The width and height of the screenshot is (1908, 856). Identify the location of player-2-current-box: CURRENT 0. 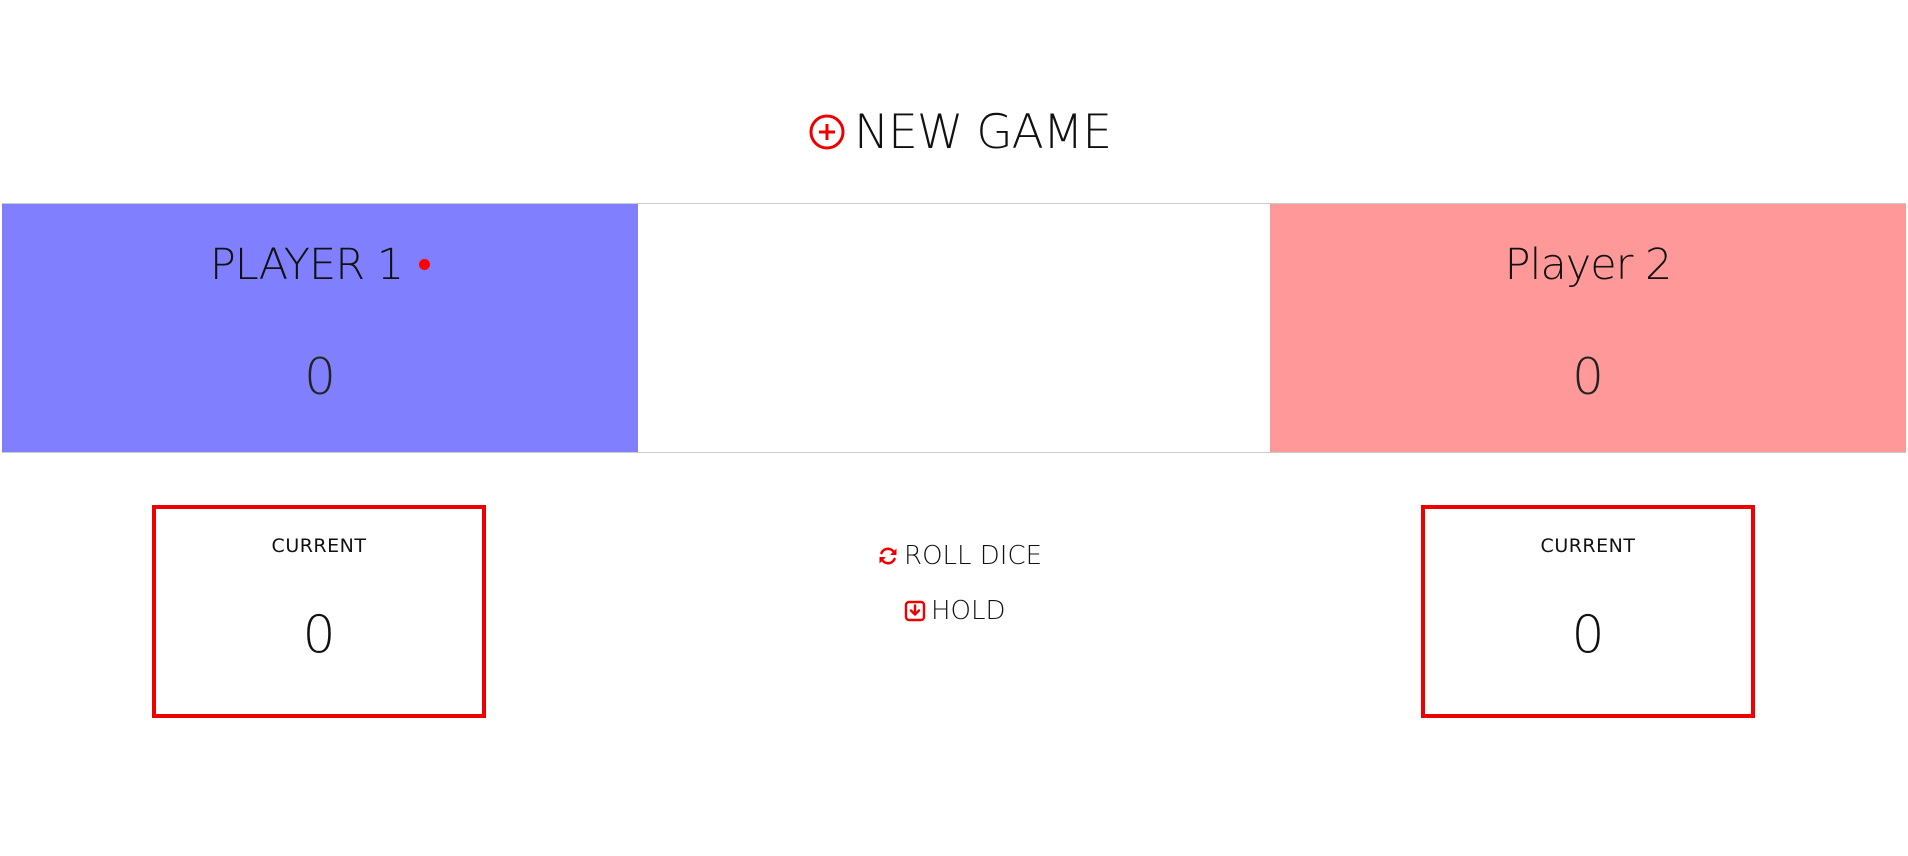
(1588, 611).